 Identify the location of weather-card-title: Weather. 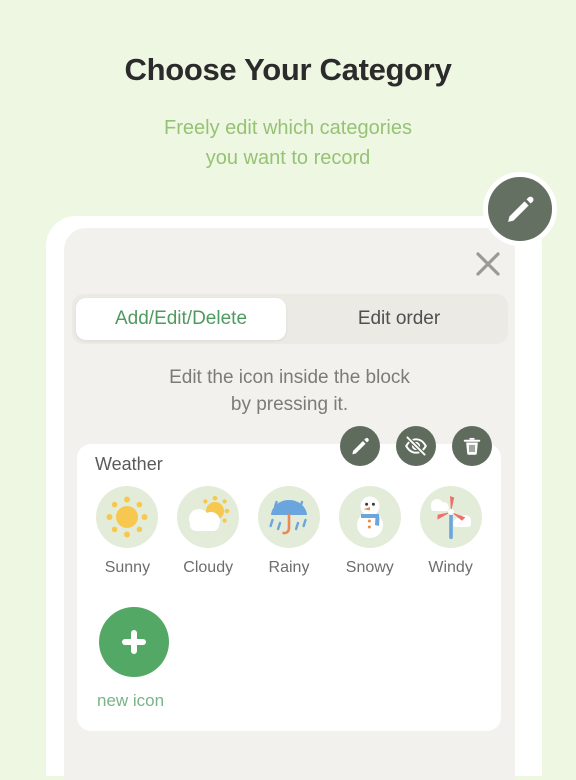
(129, 464).